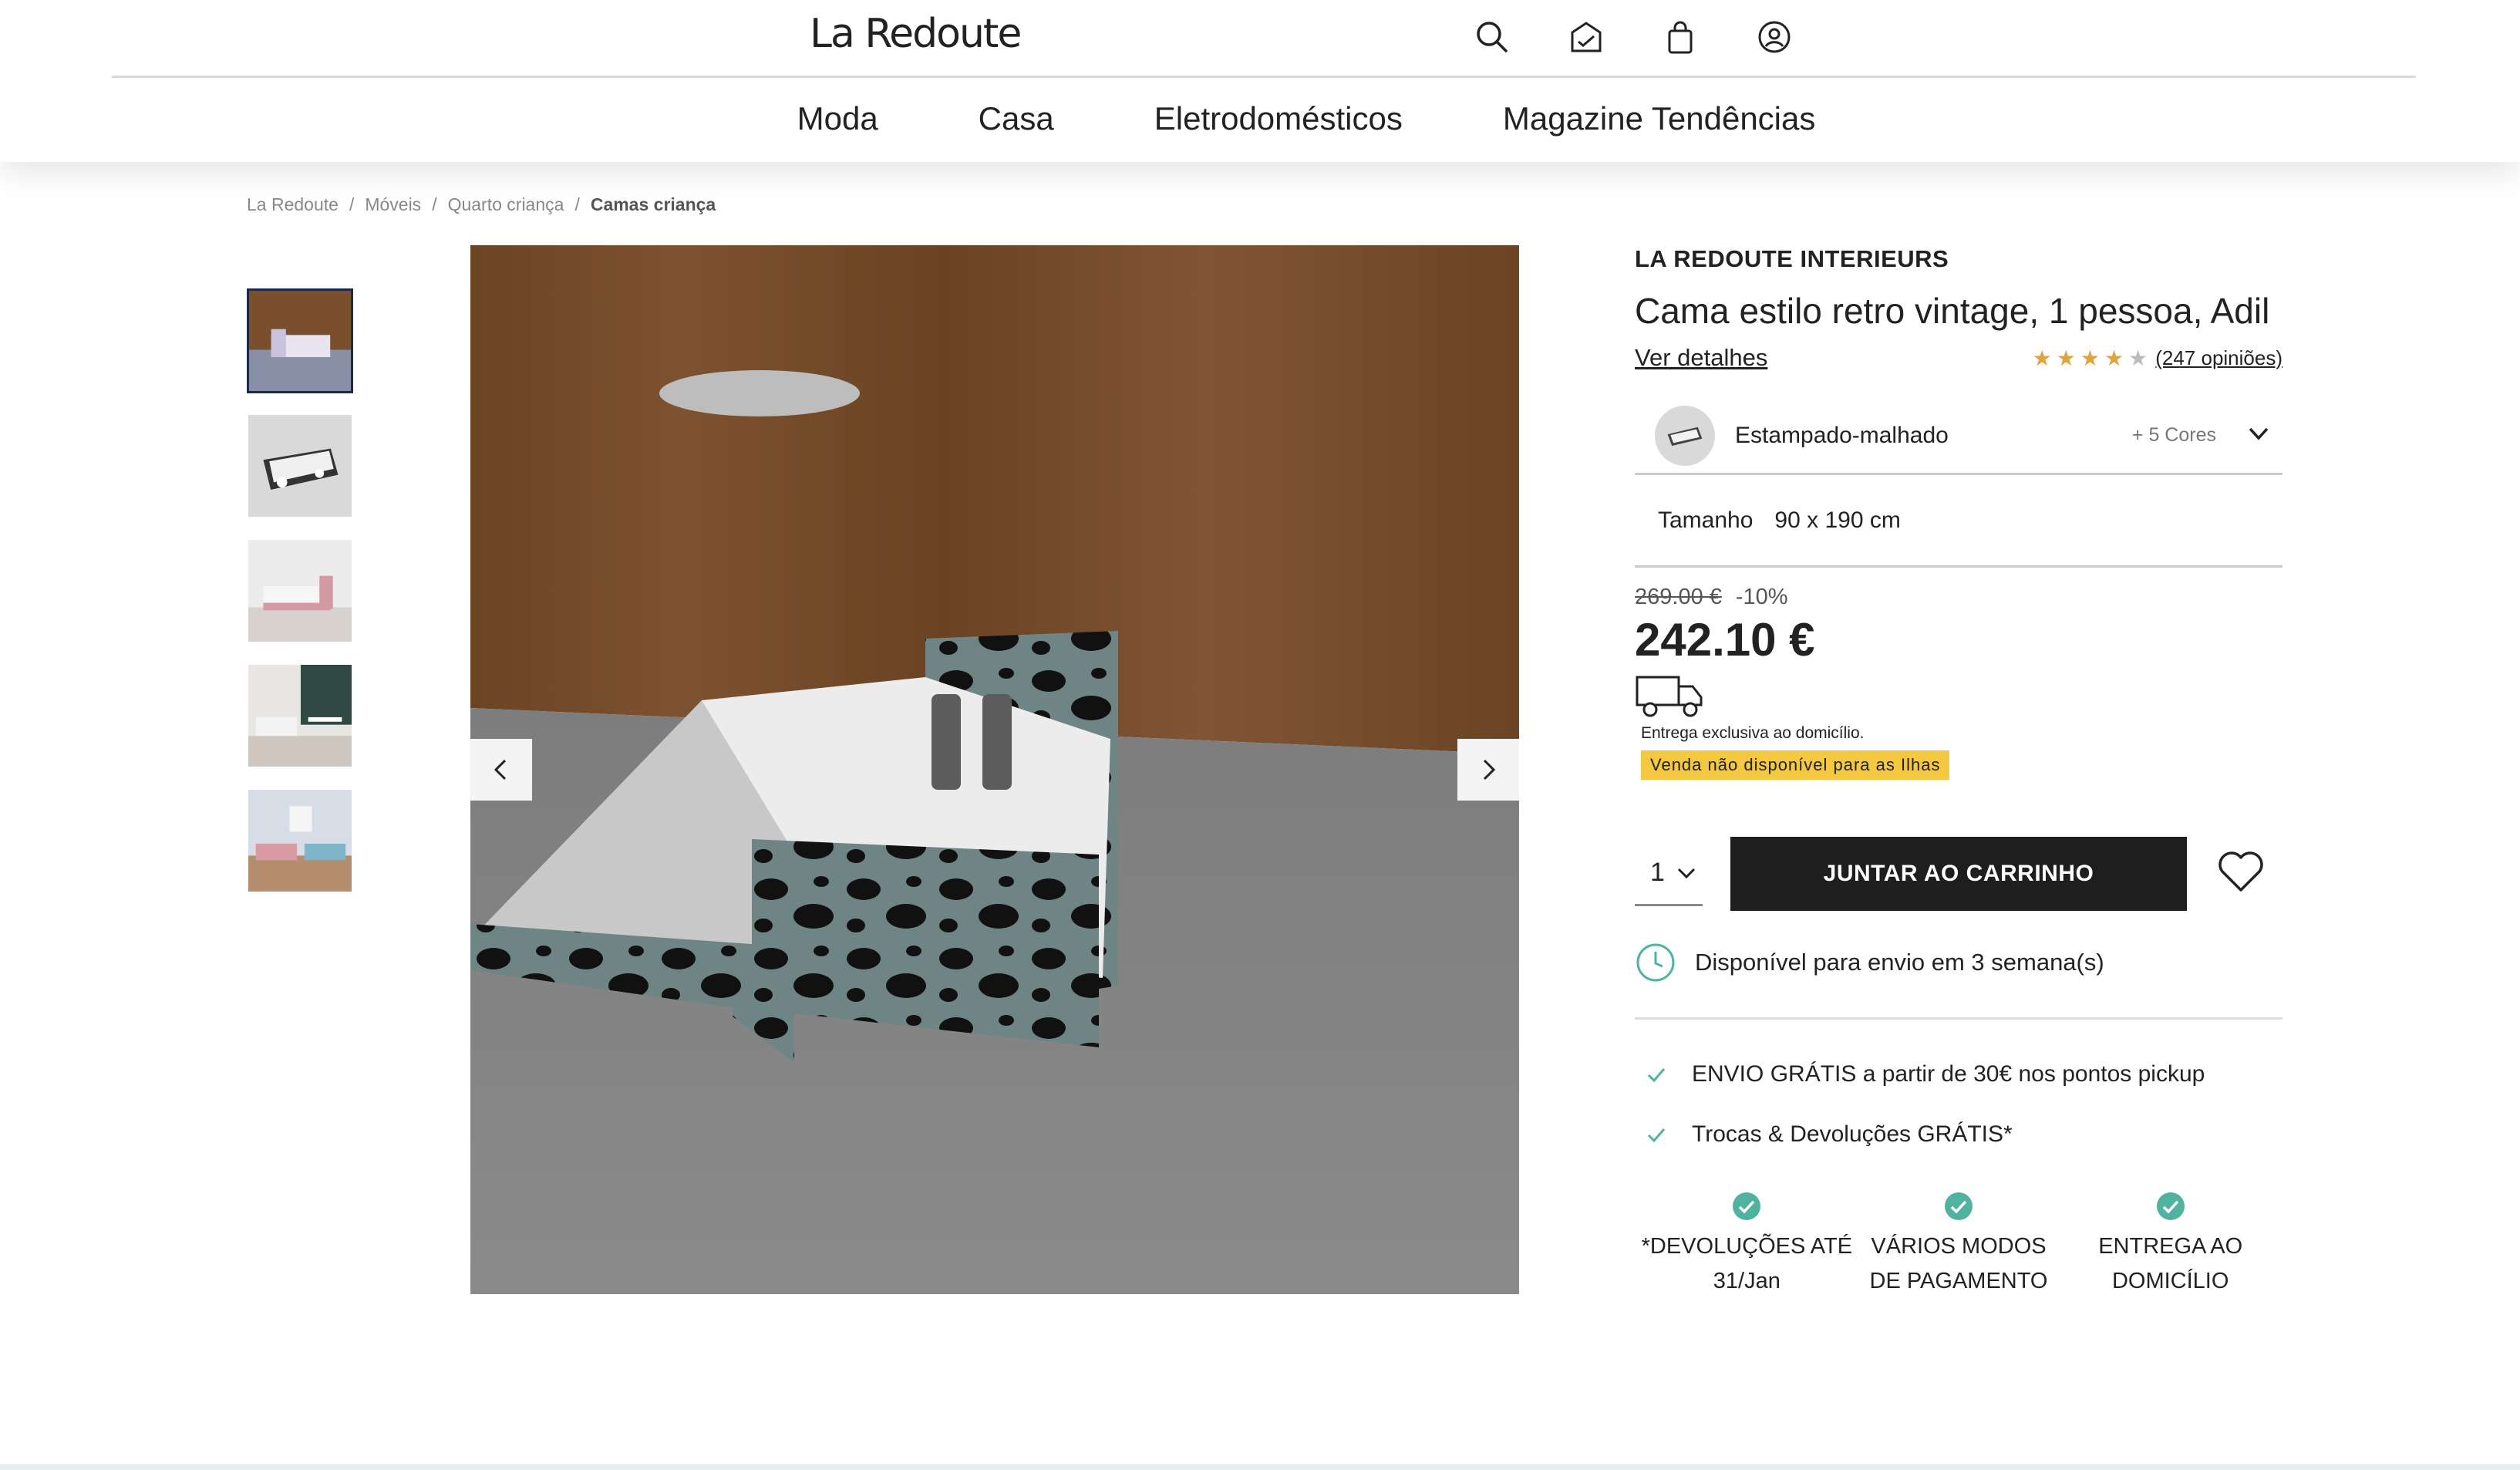  Describe the element at coordinates (1958, 259) in the screenshot. I see `product-brand: LA REDOUTE INTERIEURS` at that location.